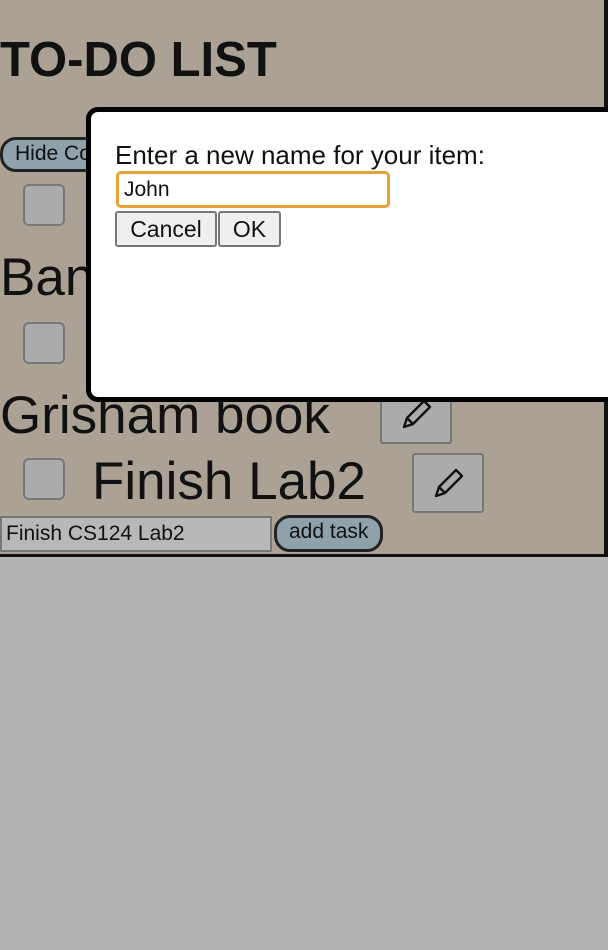 The image size is (608, 950). Describe the element at coordinates (253, 189) in the screenshot. I see `rename-input` at that location.